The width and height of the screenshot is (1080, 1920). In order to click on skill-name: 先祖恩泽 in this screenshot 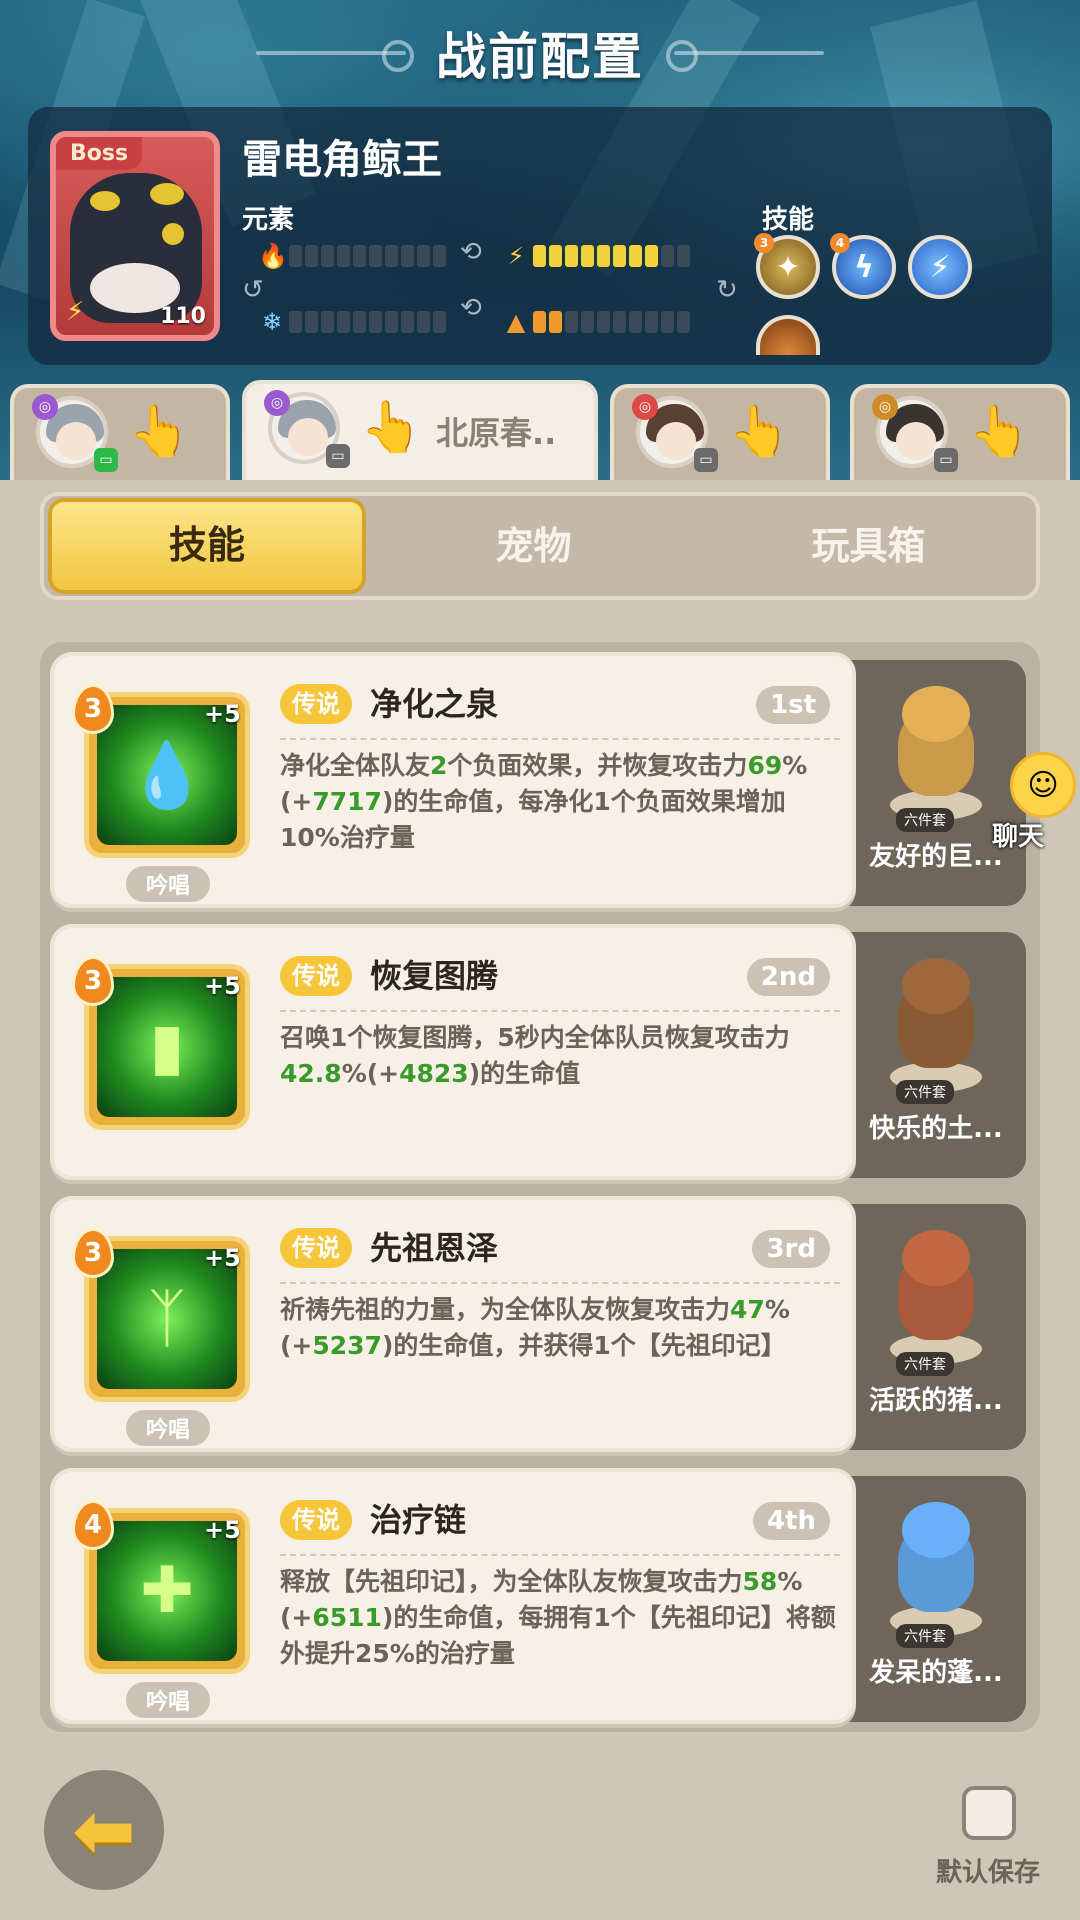, I will do `click(434, 1248)`.